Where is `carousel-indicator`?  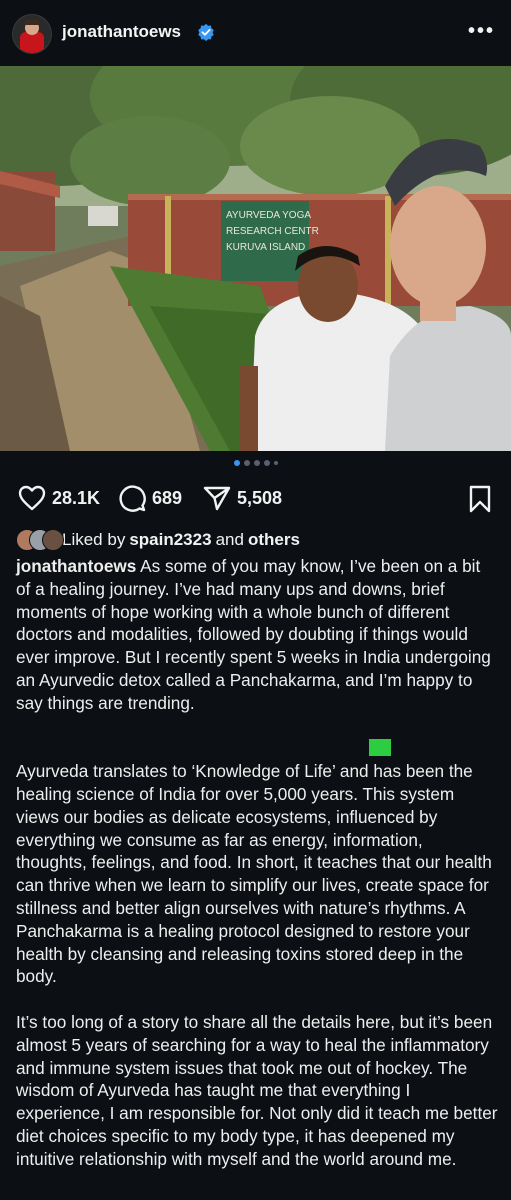
carousel-indicator is located at coordinates (255, 467).